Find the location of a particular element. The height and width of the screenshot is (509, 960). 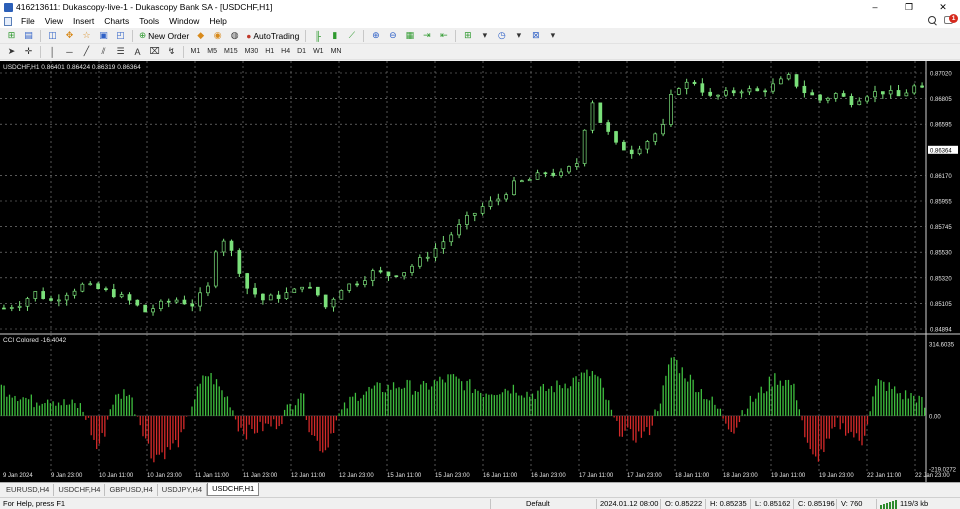

timeframe-m5: M5 is located at coordinates (212, 52).